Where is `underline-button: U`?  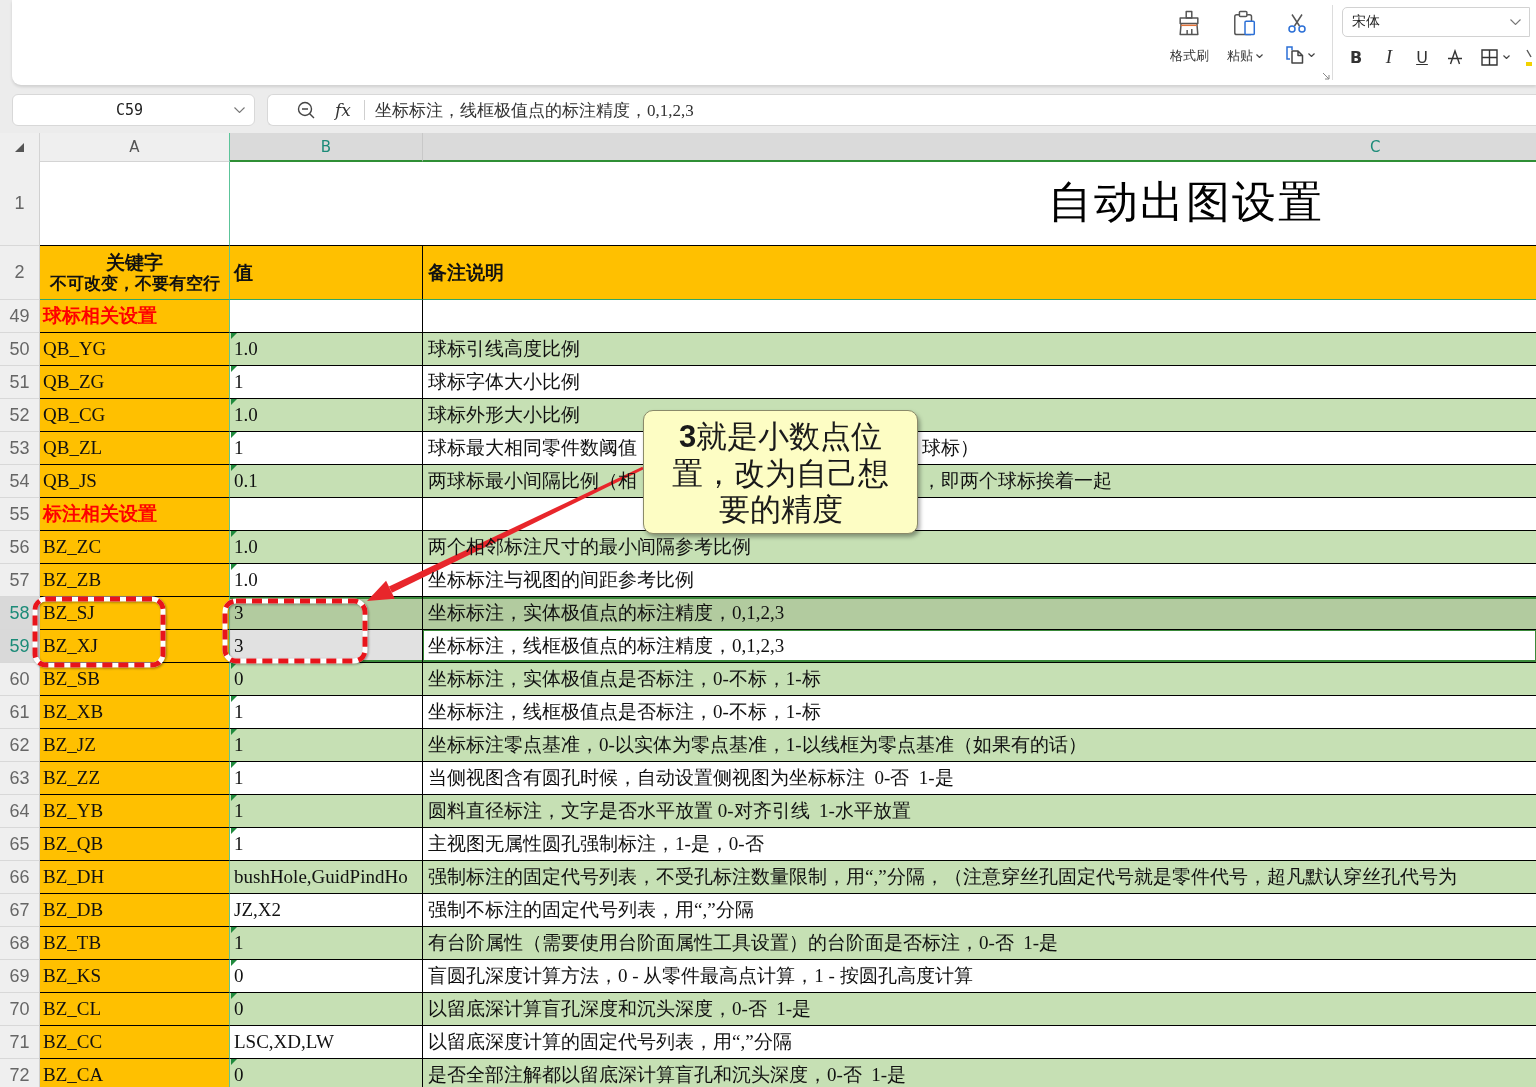
underline-button: U is located at coordinates (1422, 57).